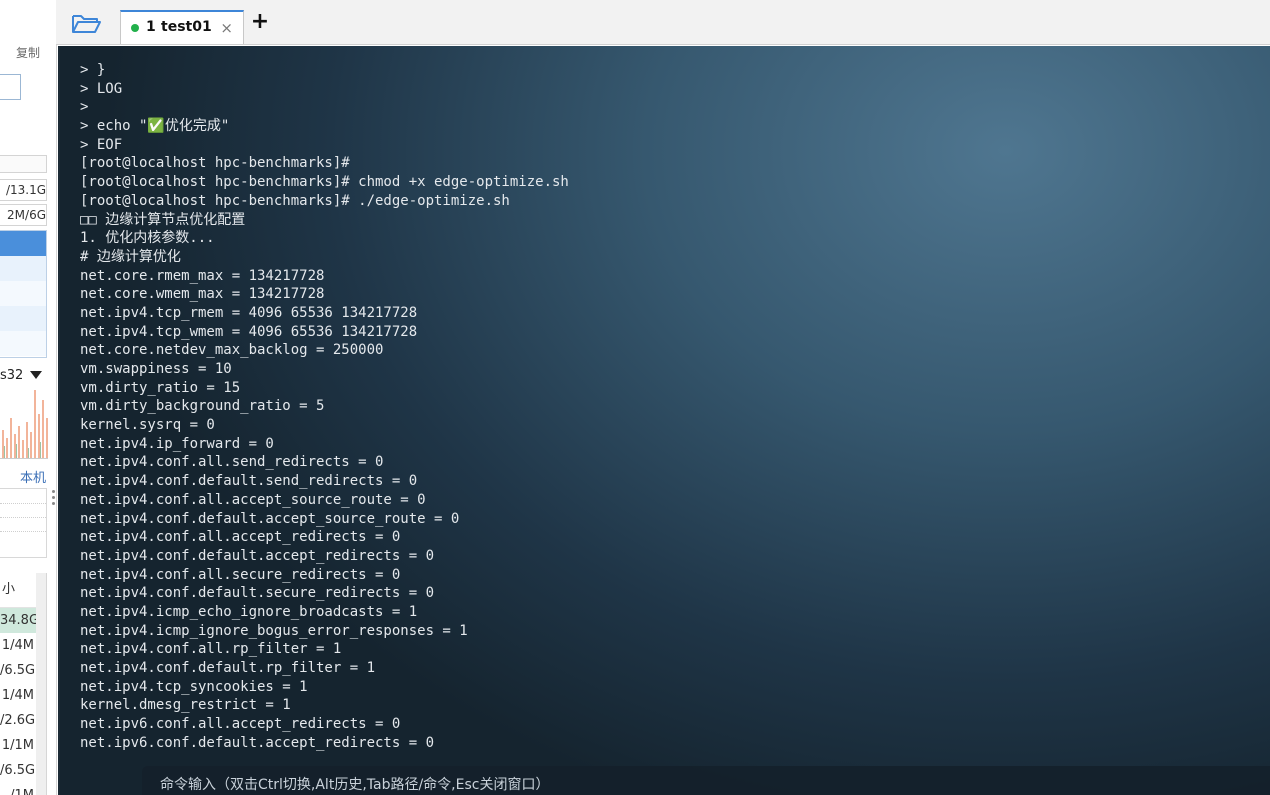  Describe the element at coordinates (53, 500) in the screenshot. I see `resize-handle-icon` at that location.